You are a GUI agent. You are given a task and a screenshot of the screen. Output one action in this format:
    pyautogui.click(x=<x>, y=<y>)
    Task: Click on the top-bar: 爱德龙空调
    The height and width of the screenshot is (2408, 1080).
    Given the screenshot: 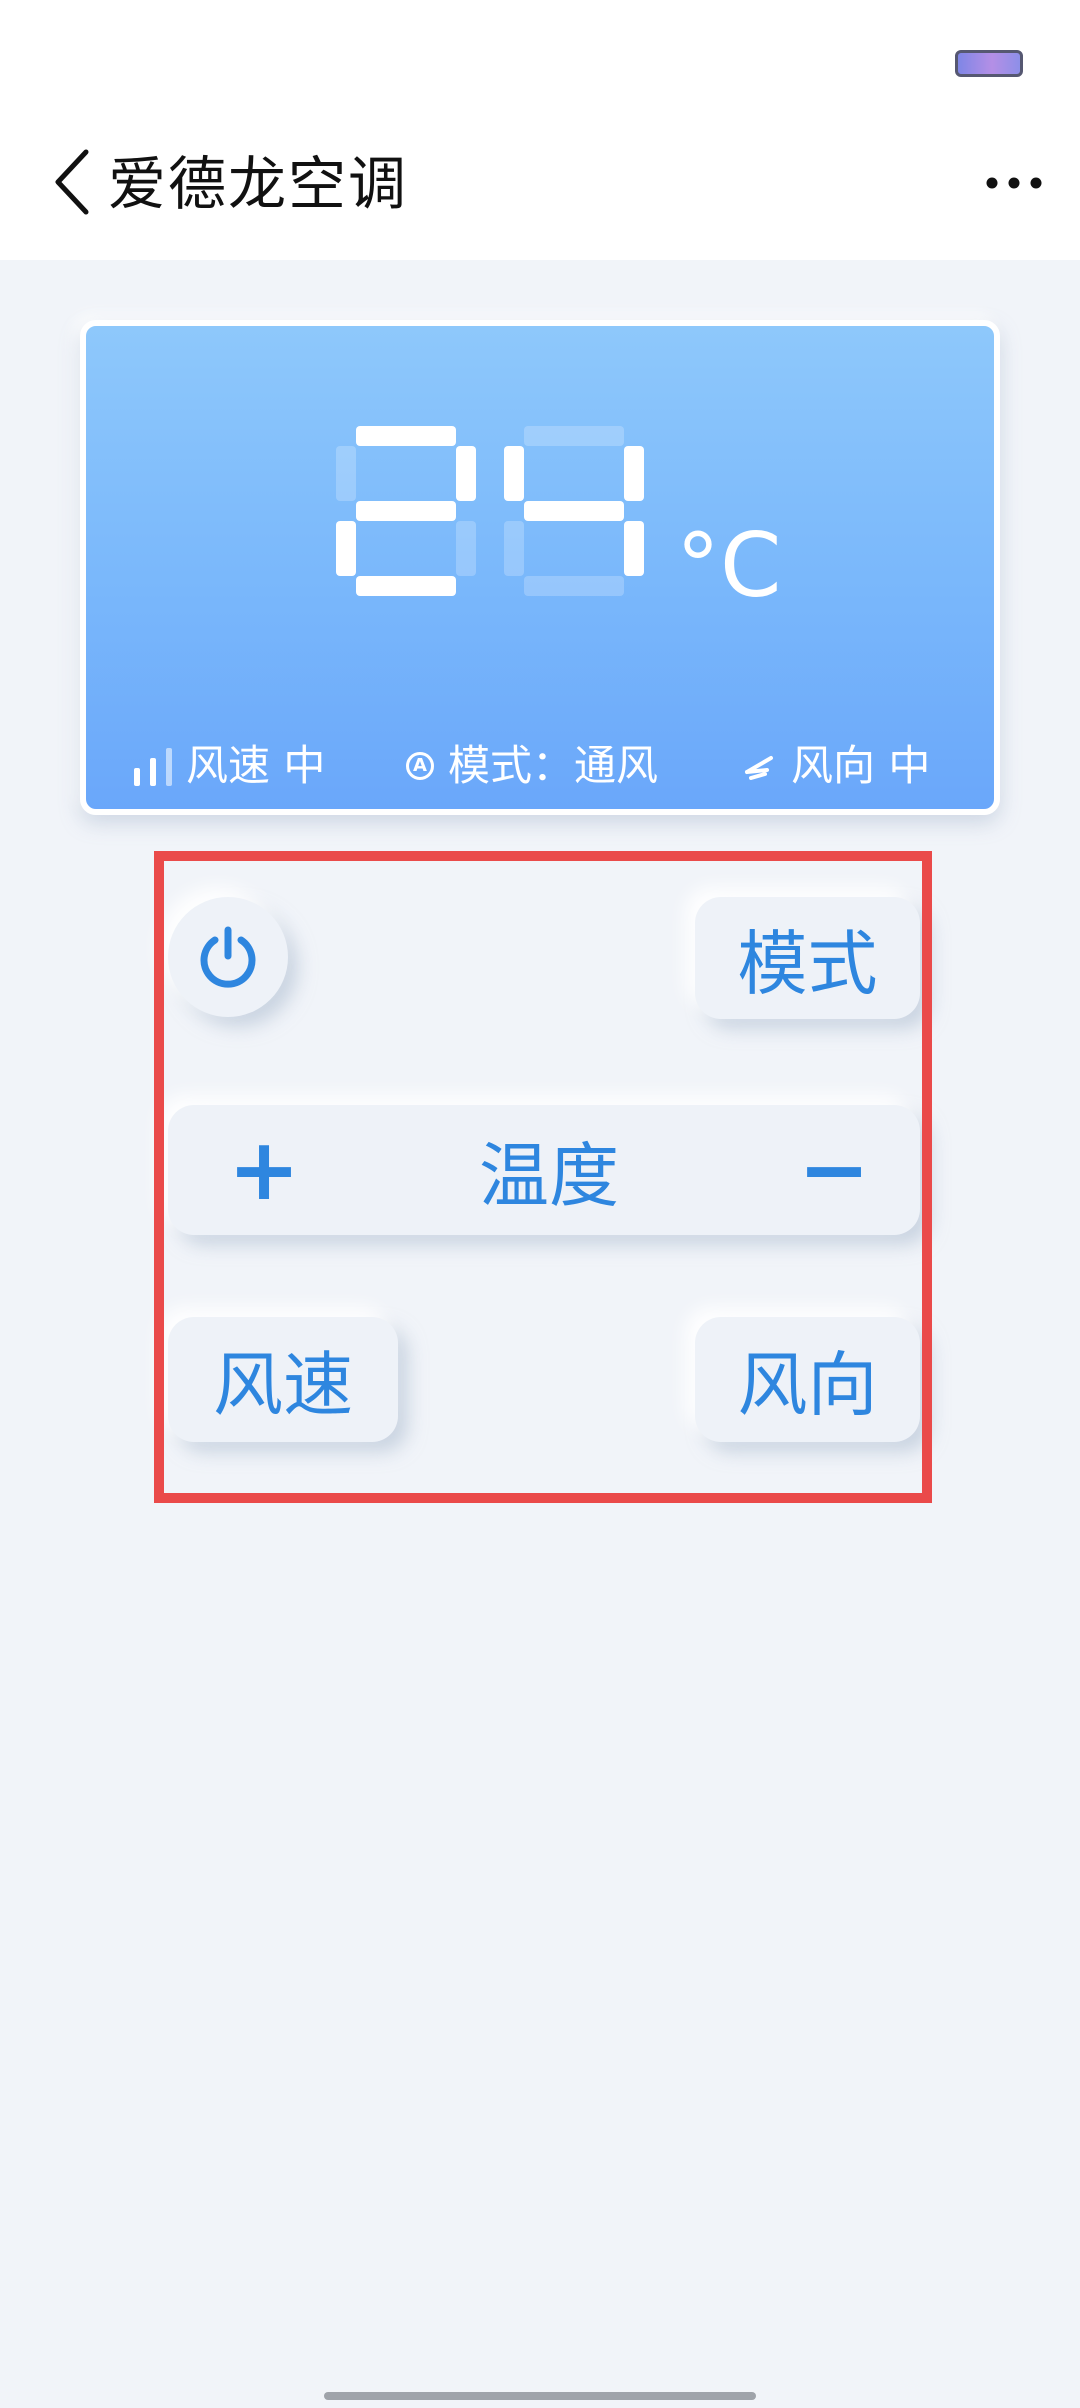 What is the action you would take?
    pyautogui.click(x=540, y=185)
    